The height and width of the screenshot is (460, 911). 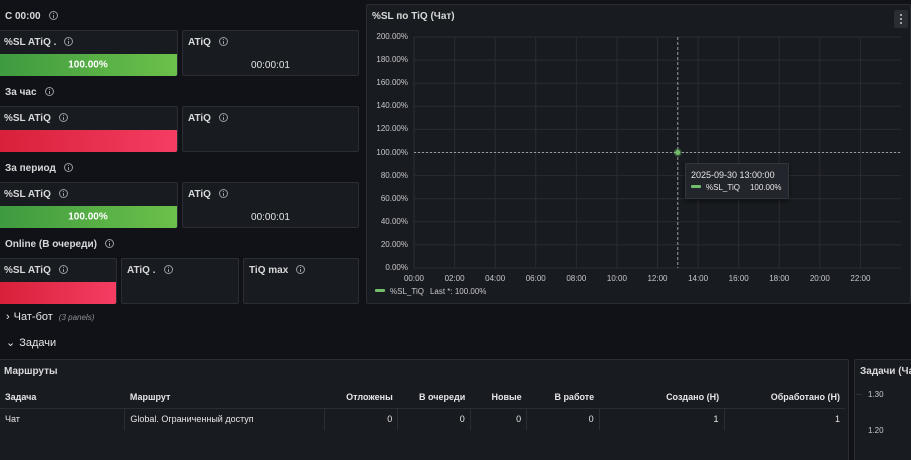 I want to click on table-cell: Чат, so click(x=63, y=419).